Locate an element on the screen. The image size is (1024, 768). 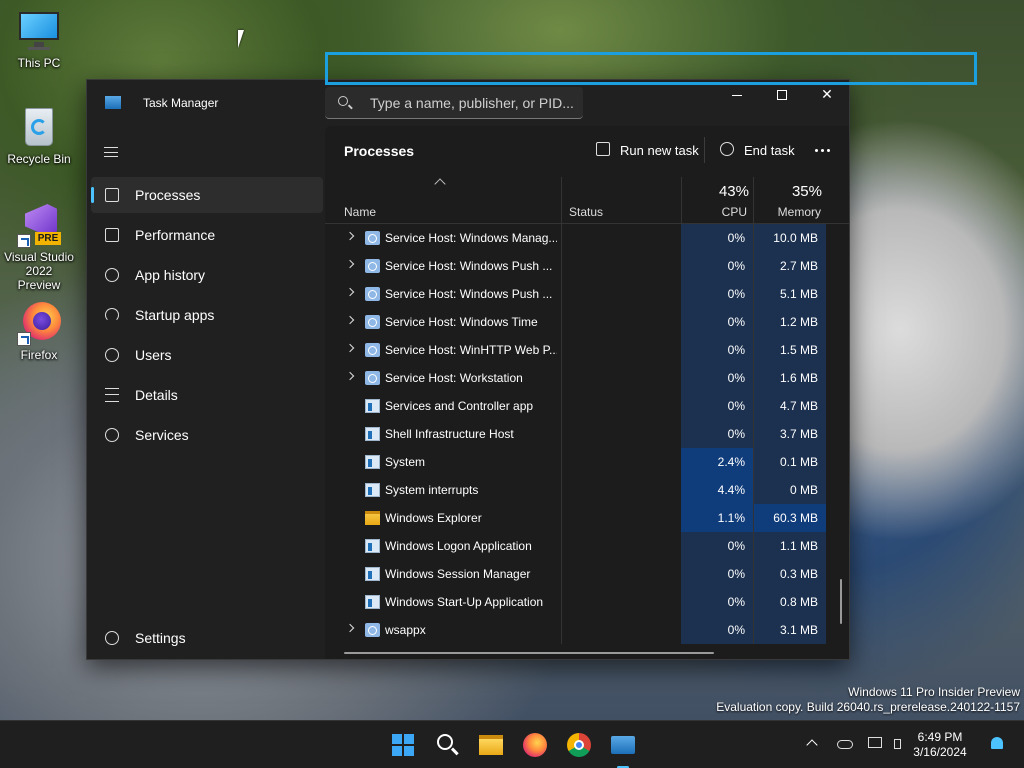
column-header-name: Name is located at coordinates (360, 212).